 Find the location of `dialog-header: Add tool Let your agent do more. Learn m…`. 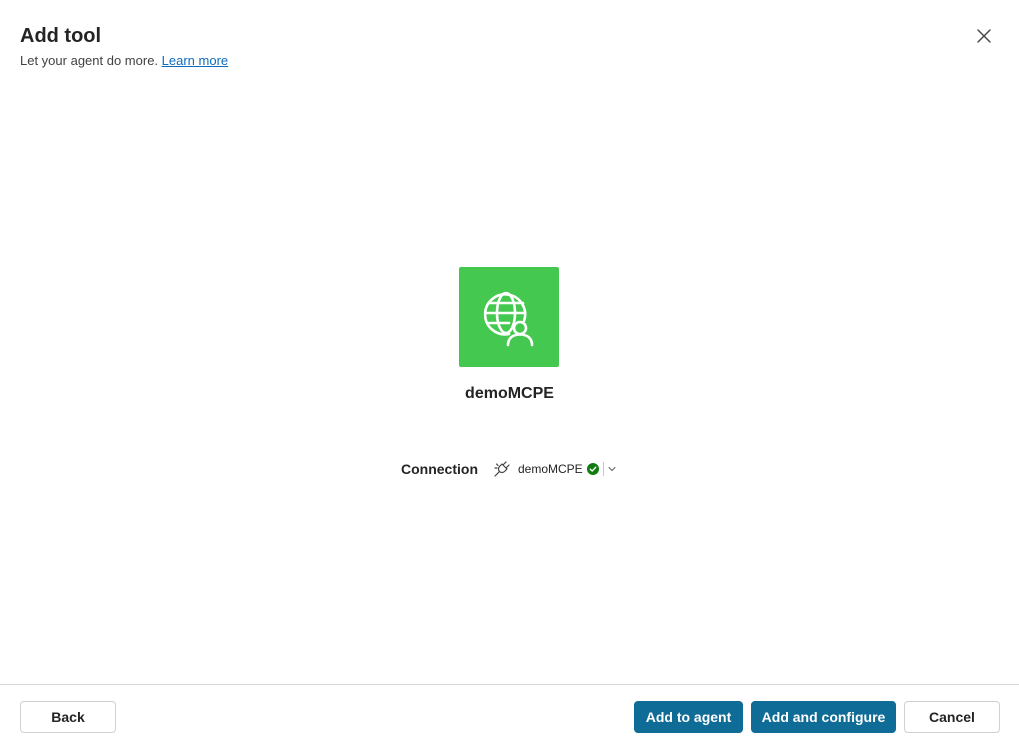

dialog-header: Add tool Let your agent do more. Learn m… is located at coordinates (124, 47).